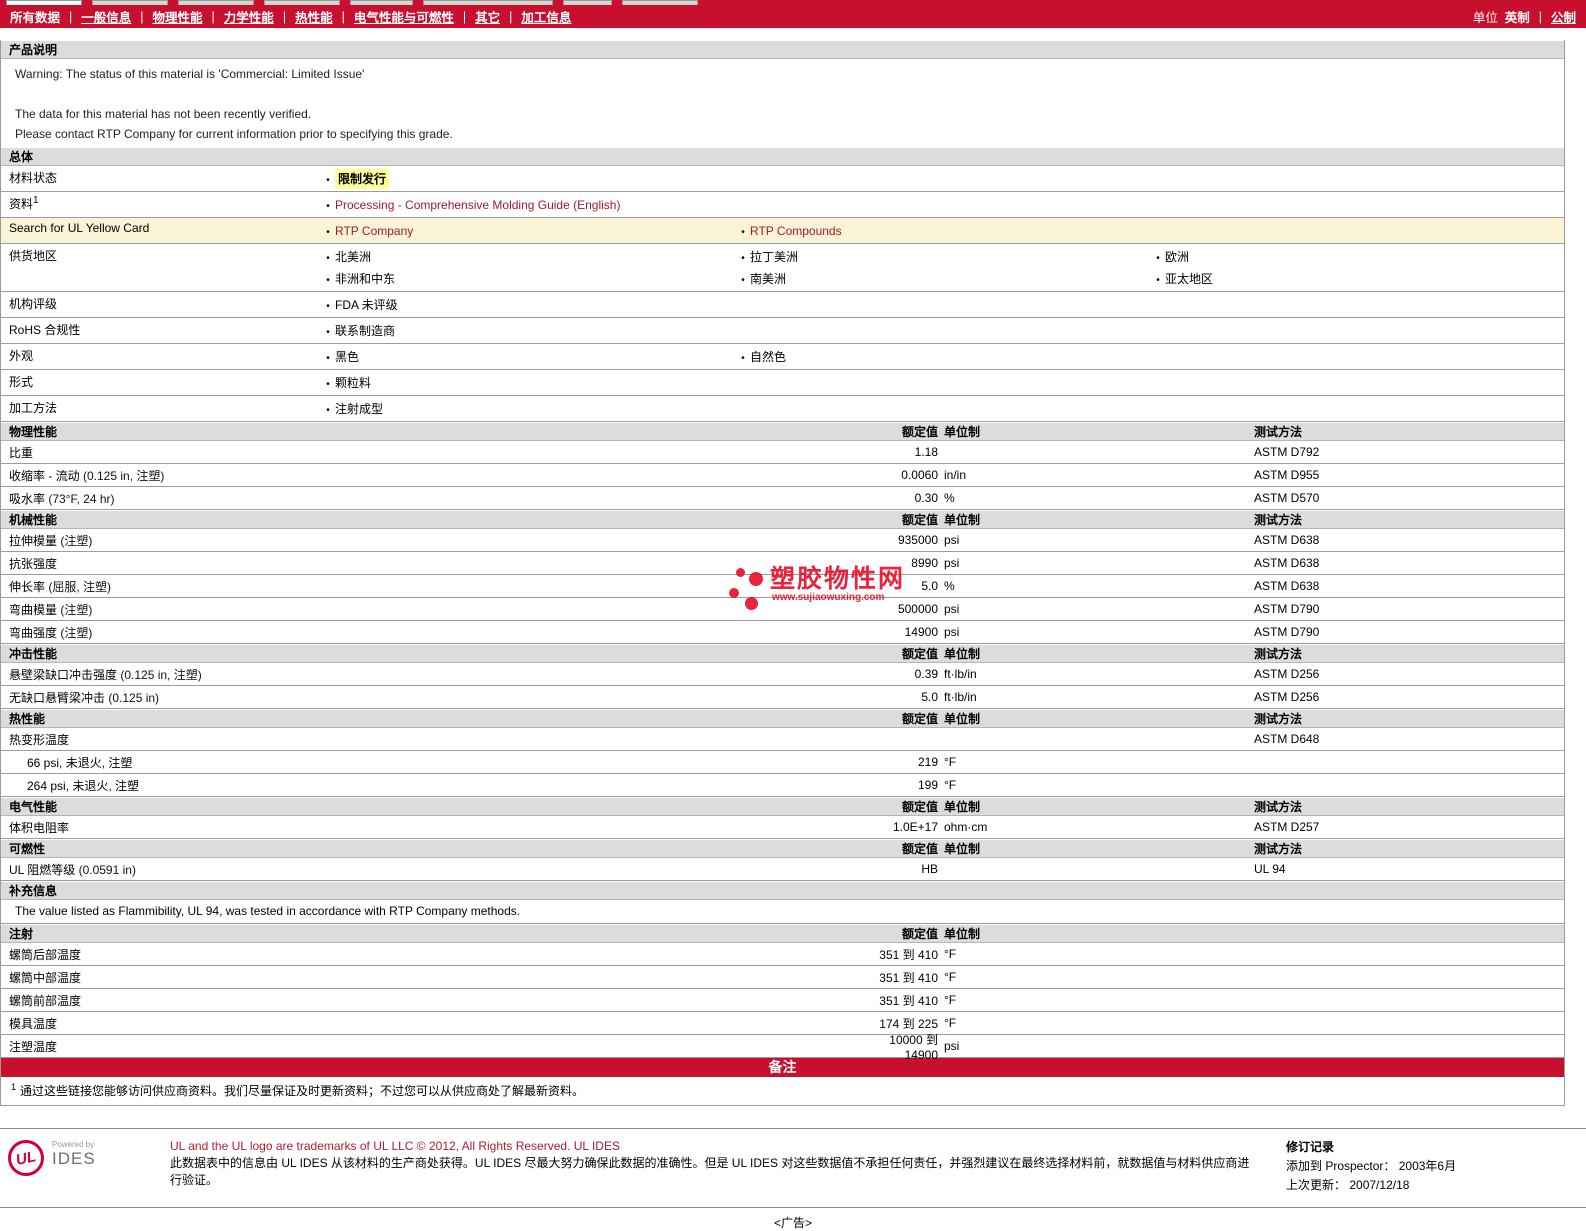 This screenshot has height=1231, width=1586. Describe the element at coordinates (21, 934) in the screenshot. I see `section-title: 注射` at that location.